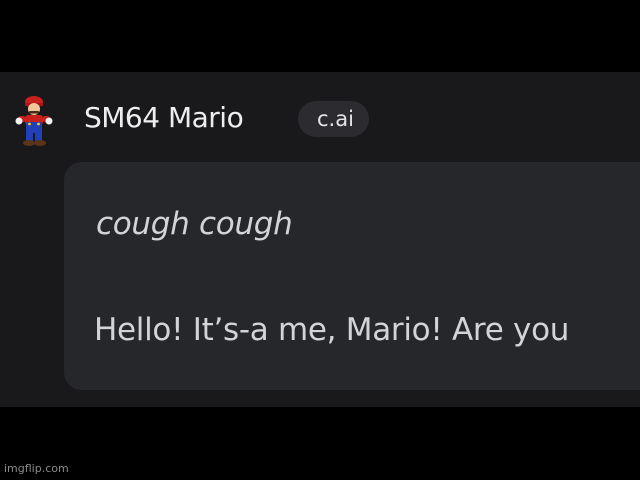  What do you see at coordinates (34, 122) in the screenshot?
I see `mario-avatar-icon` at bounding box center [34, 122].